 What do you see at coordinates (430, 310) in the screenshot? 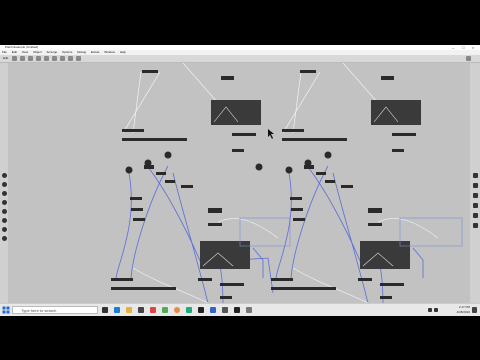
I see `network-icon` at bounding box center [430, 310].